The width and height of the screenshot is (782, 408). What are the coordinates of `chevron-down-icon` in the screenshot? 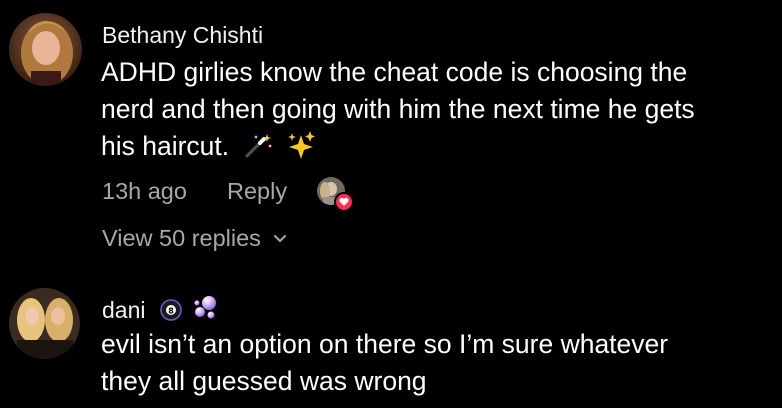 It's located at (280, 236).